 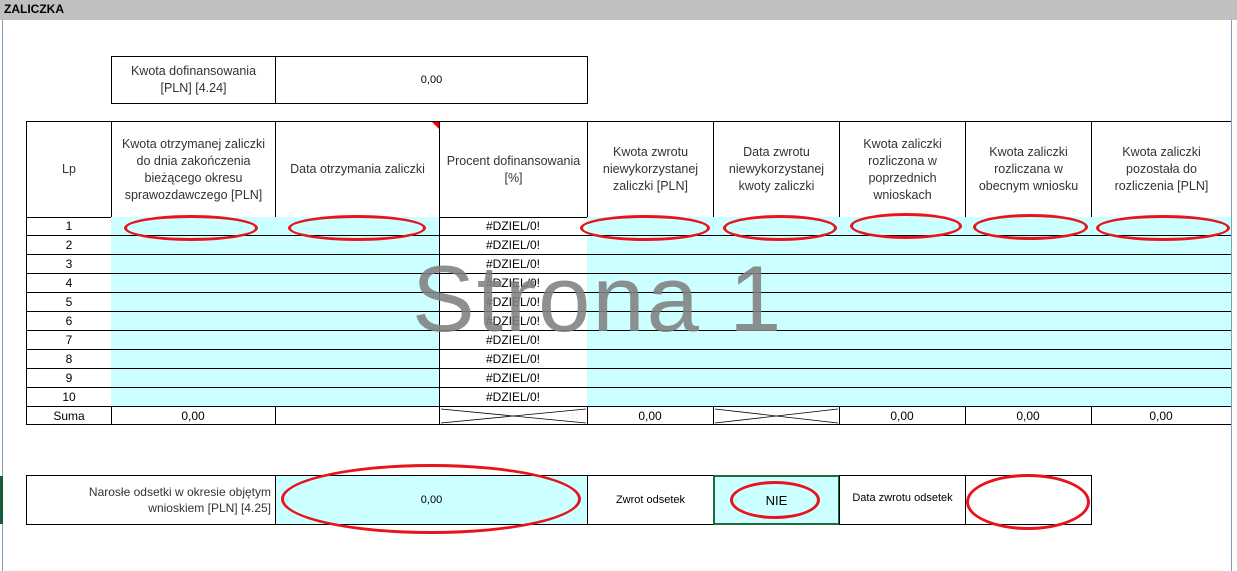 I want to click on odsetki-value: 0,00, so click(x=431, y=500).